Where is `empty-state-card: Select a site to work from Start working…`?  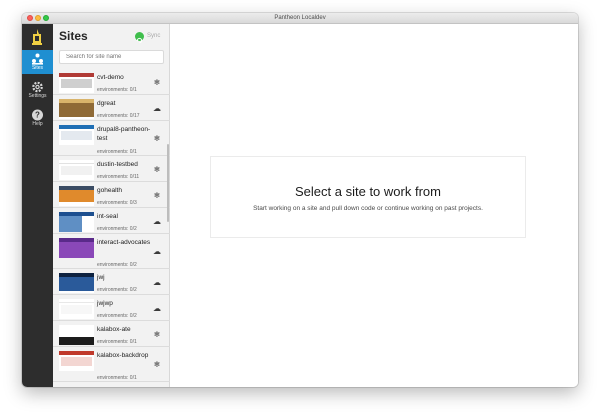 empty-state-card: Select a site to work from Start working… is located at coordinates (368, 197).